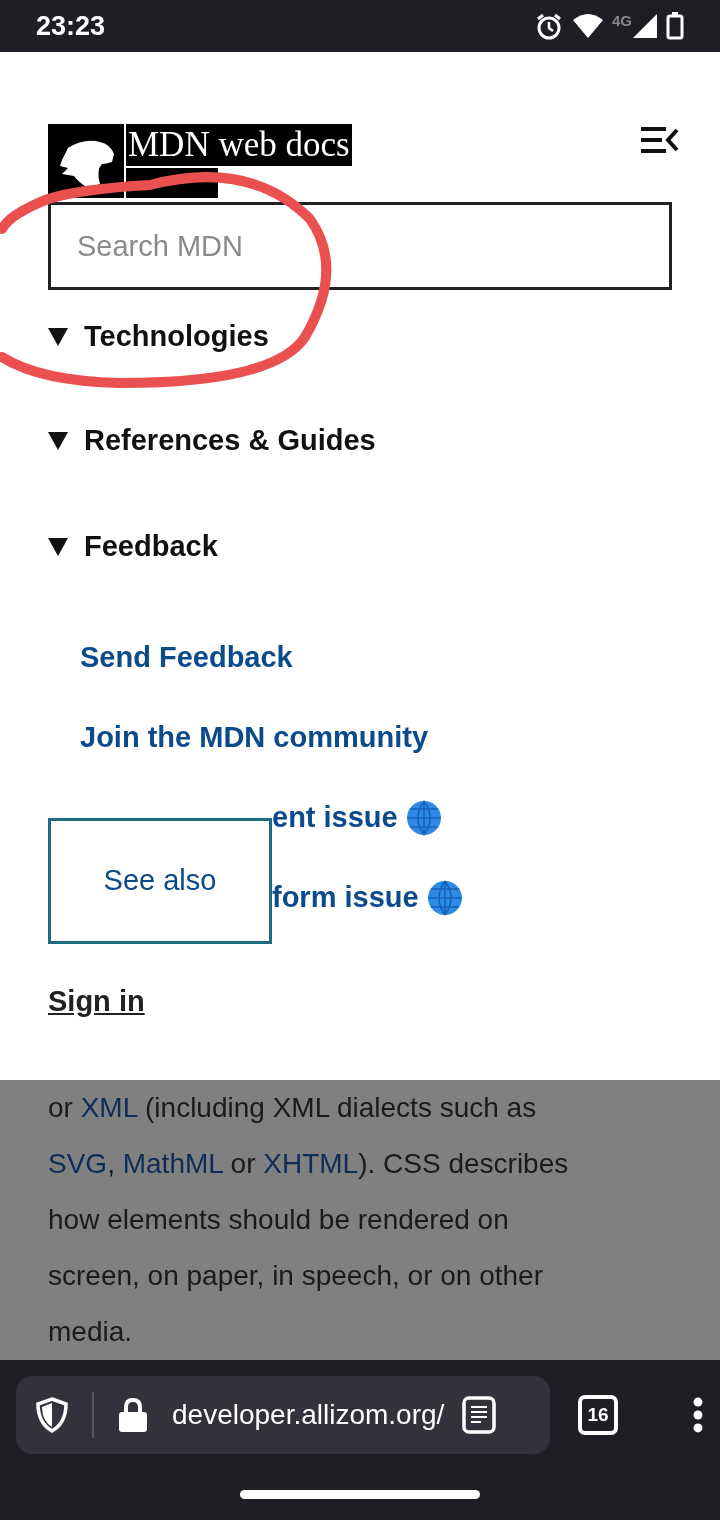 The width and height of the screenshot is (720, 1520). Describe the element at coordinates (52, 1415) in the screenshot. I see `shield-icon` at that location.